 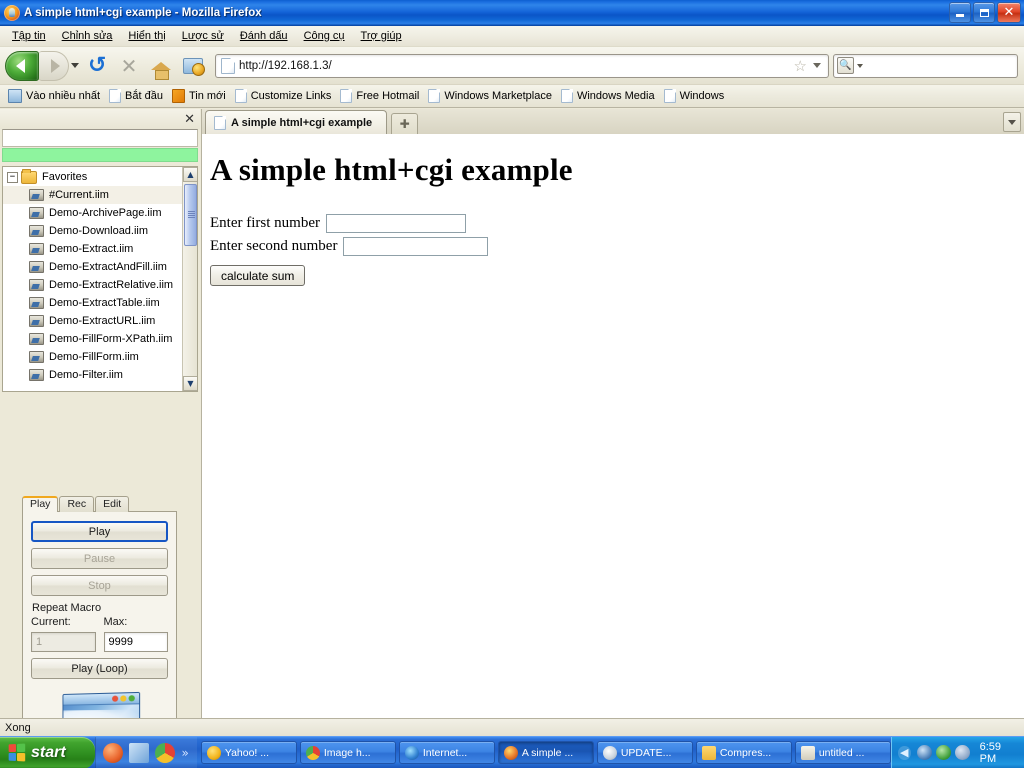 What do you see at coordinates (56, 96) in the screenshot?
I see `bookmark-most-visited: Vào nhiều nhất` at bounding box center [56, 96].